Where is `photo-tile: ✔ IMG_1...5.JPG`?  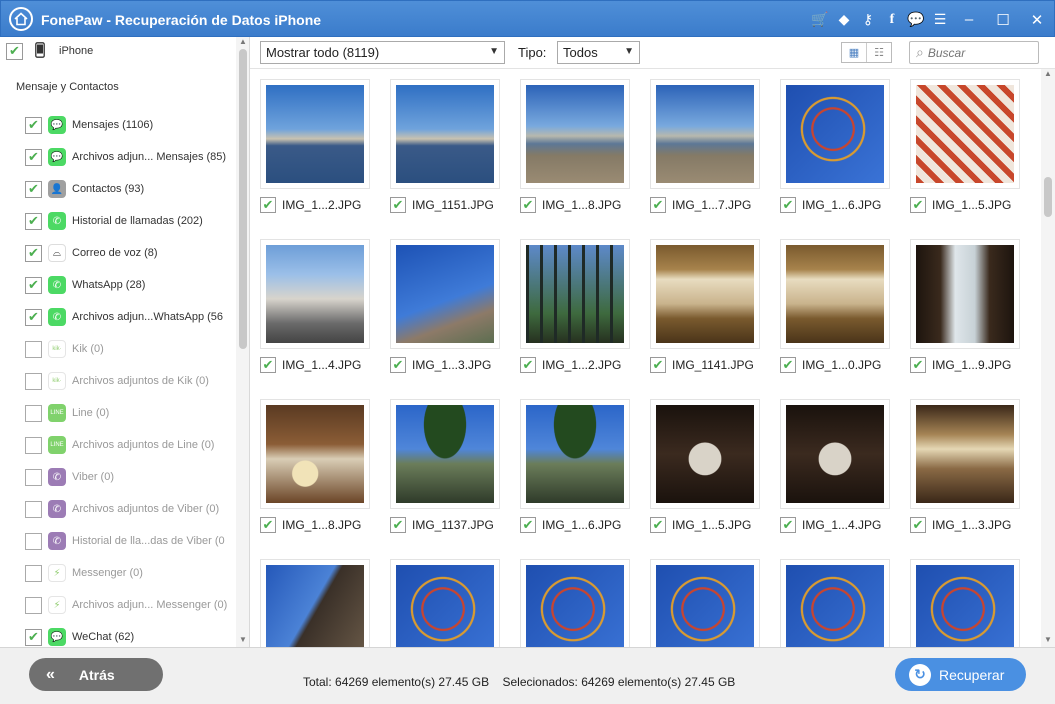
photo-tile: ✔ IMG_1...5.JPG is located at coordinates (715, 479).